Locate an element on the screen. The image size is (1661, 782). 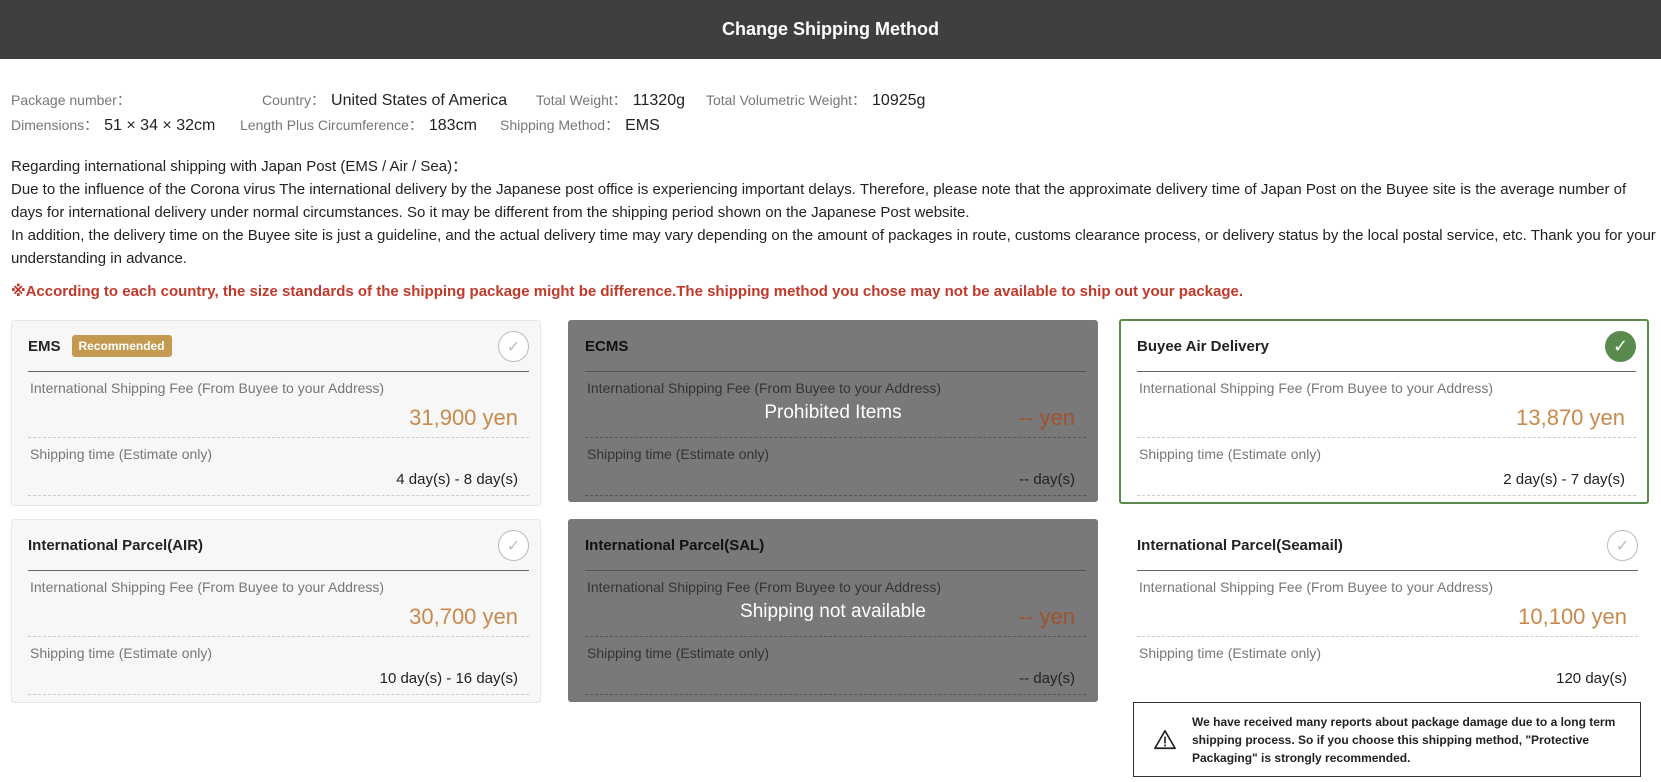
unavailable-reason: Shipping not available is located at coordinates (833, 611).